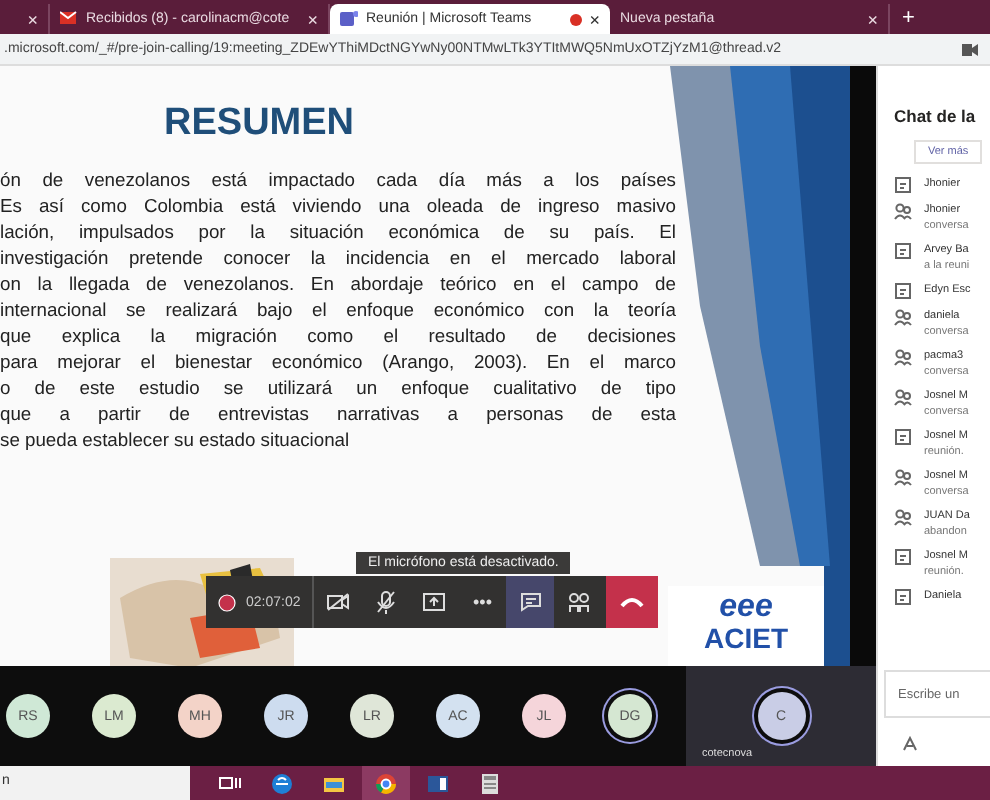 The image size is (990, 800). What do you see at coordinates (349, 19) in the screenshot?
I see `teams-icon` at bounding box center [349, 19].